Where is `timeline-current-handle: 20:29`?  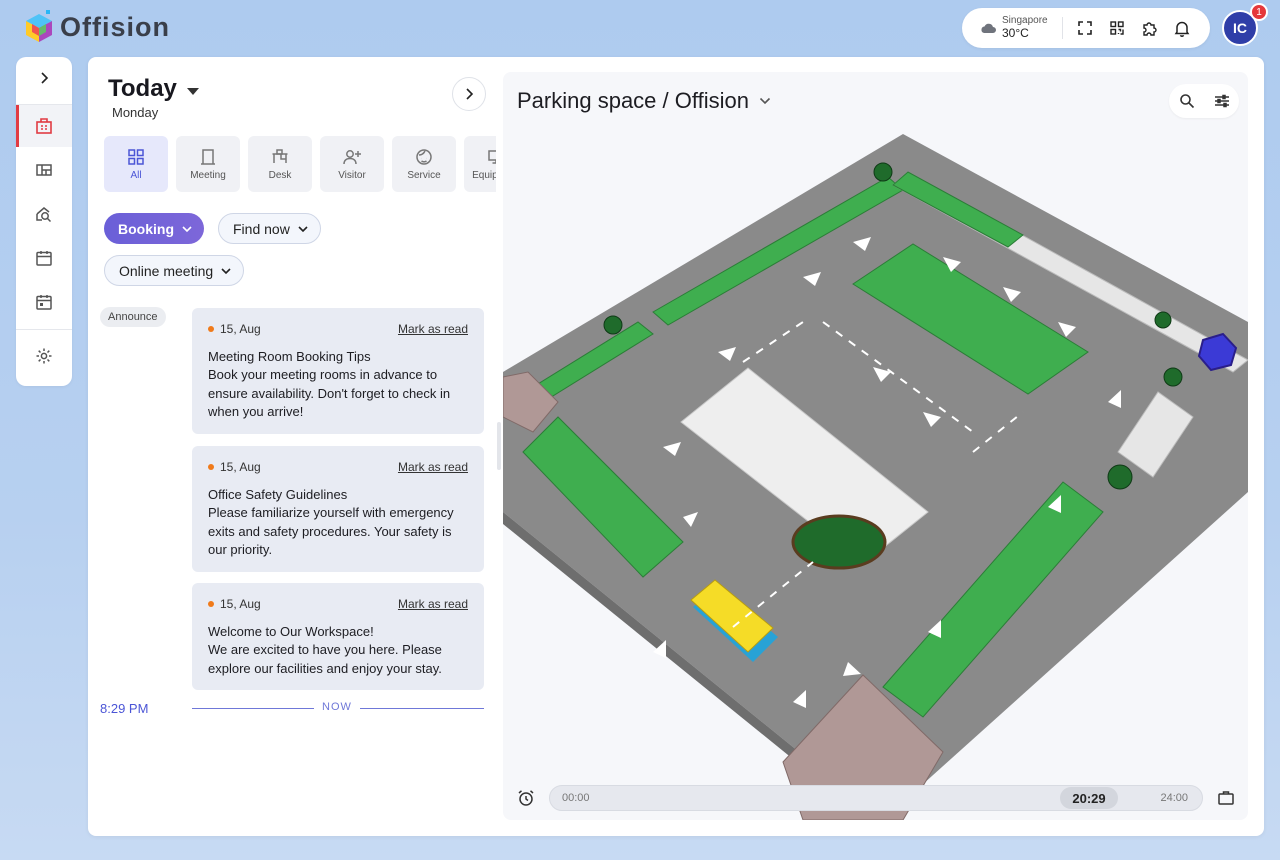
timeline-current-handle: 20:29 is located at coordinates (1089, 798).